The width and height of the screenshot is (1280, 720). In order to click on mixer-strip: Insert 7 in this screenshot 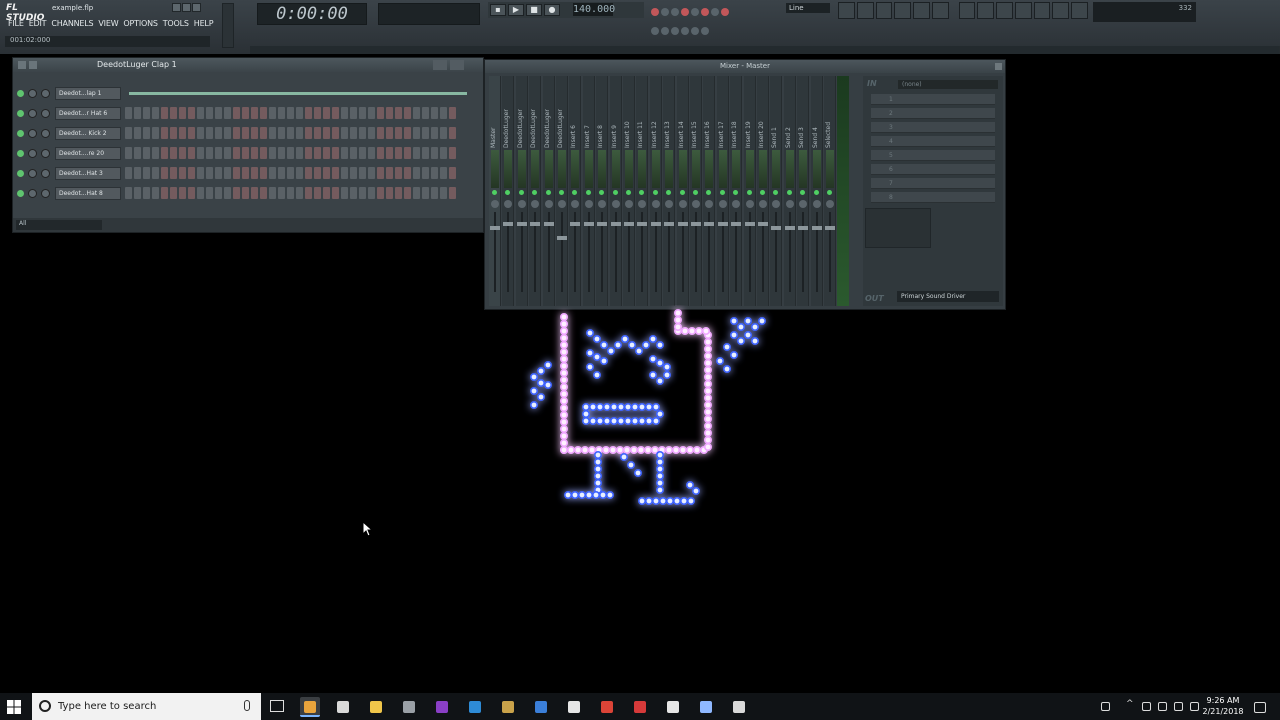, I will do `click(588, 191)`.